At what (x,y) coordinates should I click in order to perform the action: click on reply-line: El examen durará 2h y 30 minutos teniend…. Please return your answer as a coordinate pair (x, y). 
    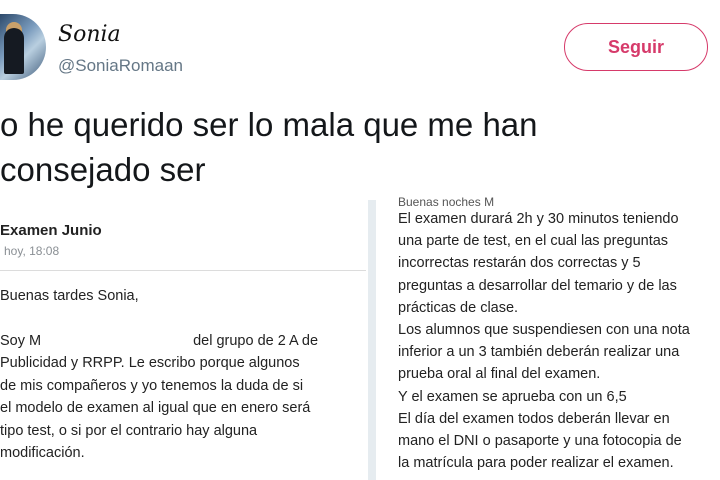
    Looking at the image, I should click on (538, 219).